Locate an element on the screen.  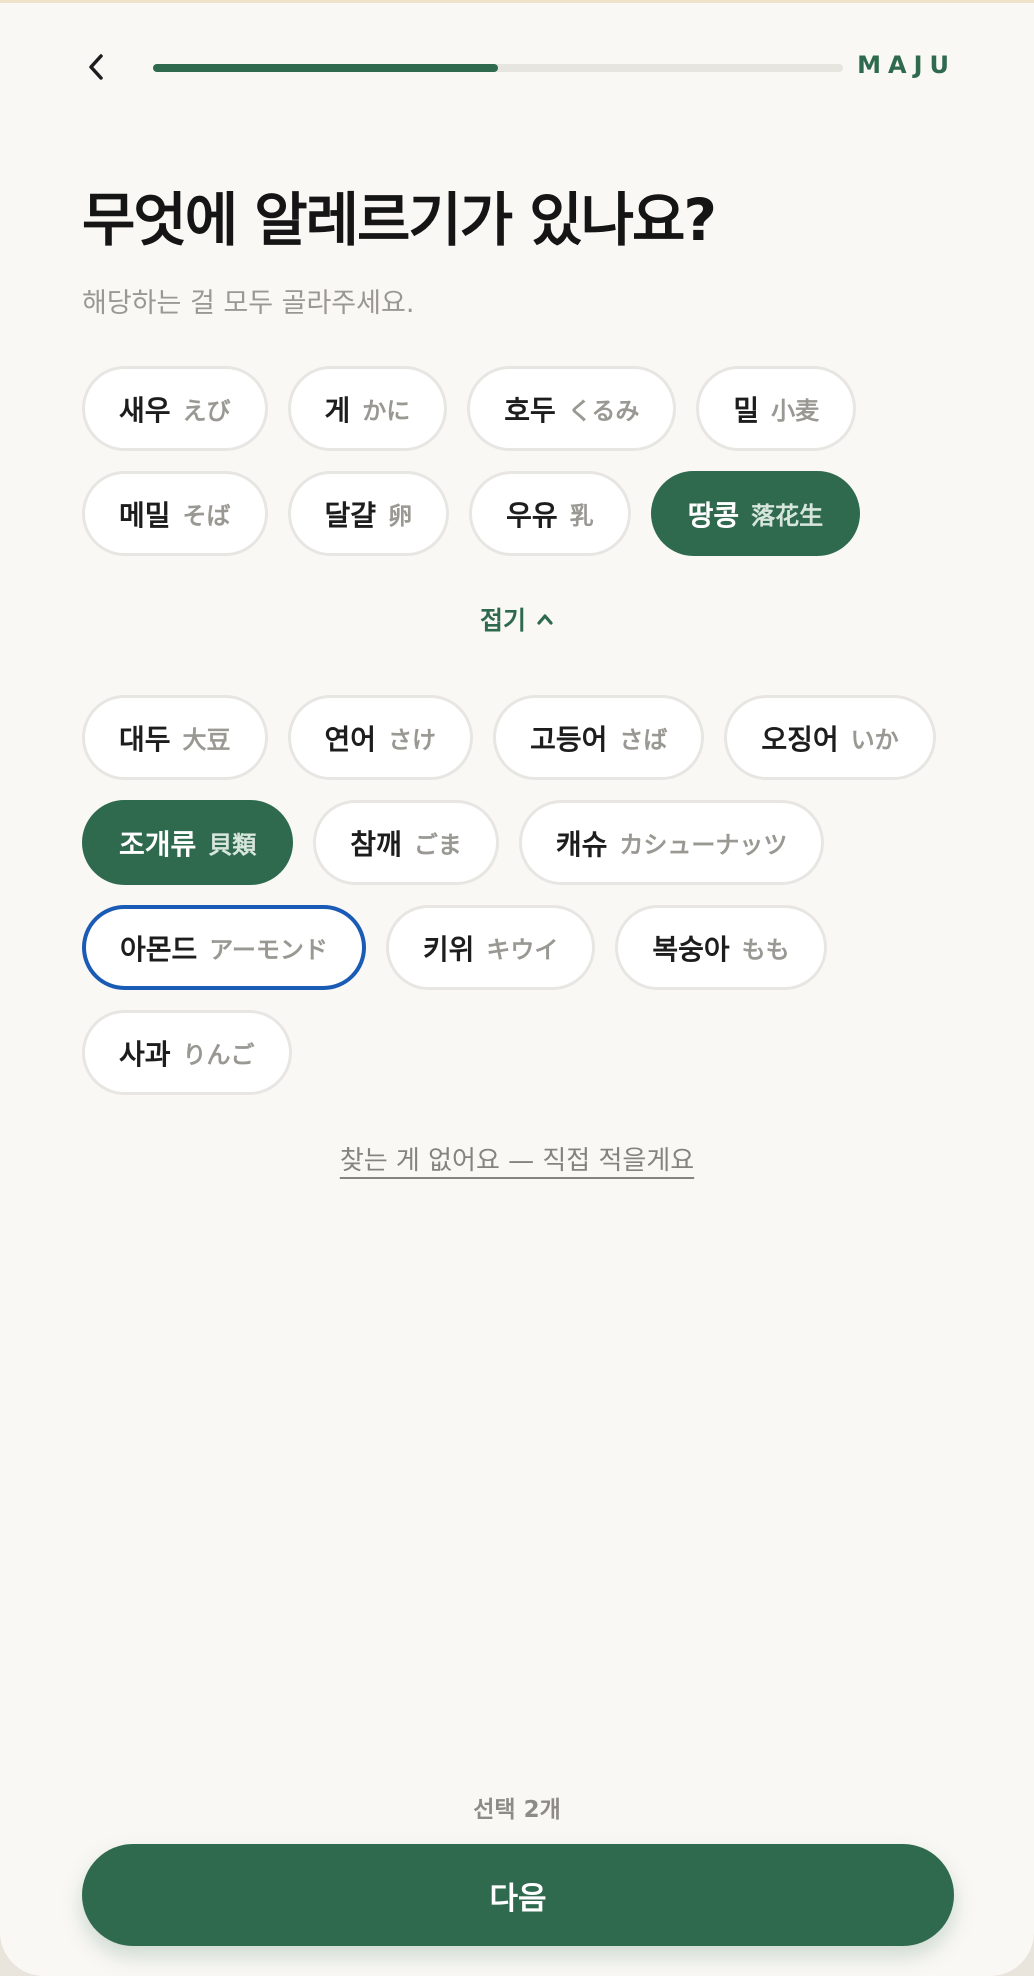
allergen-label-ko: 호두 is located at coordinates (530, 410).